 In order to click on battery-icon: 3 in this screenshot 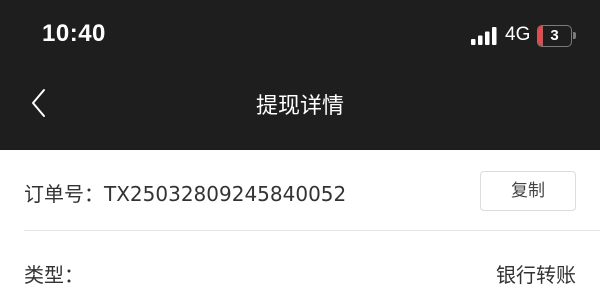, I will do `click(557, 36)`.